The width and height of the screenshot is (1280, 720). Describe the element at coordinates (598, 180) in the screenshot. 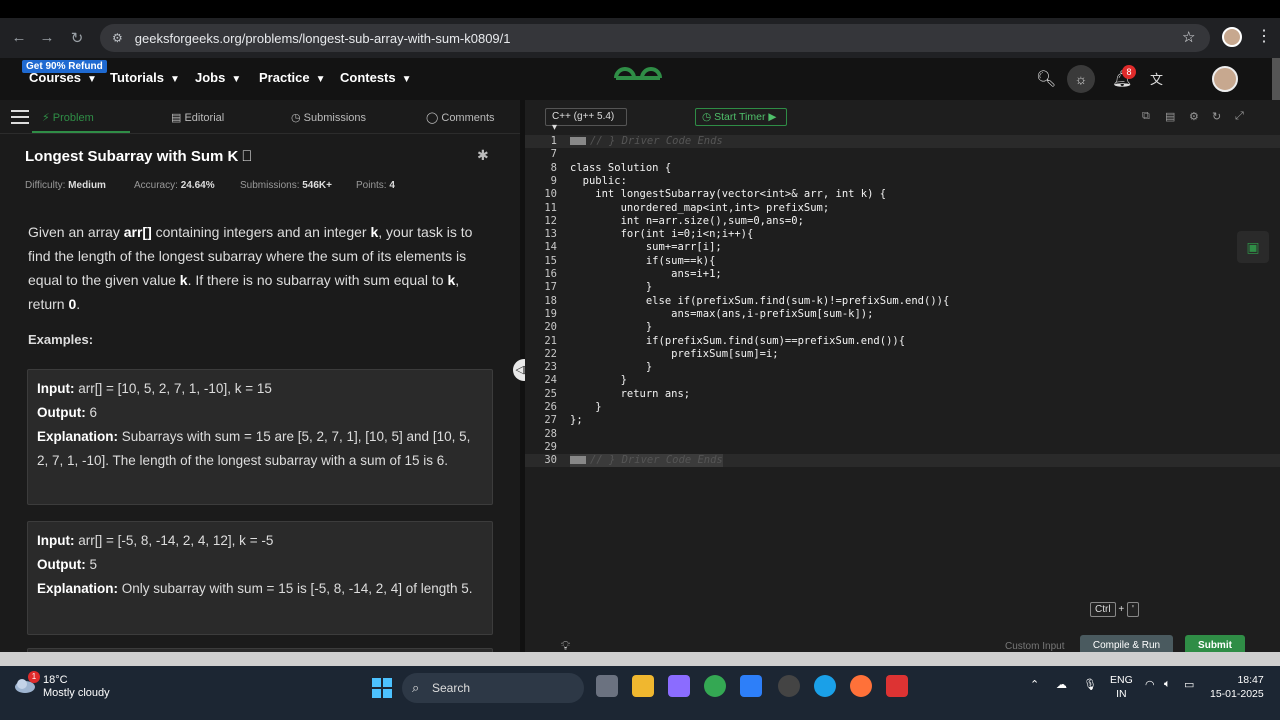

I see `code-text: public:` at that location.